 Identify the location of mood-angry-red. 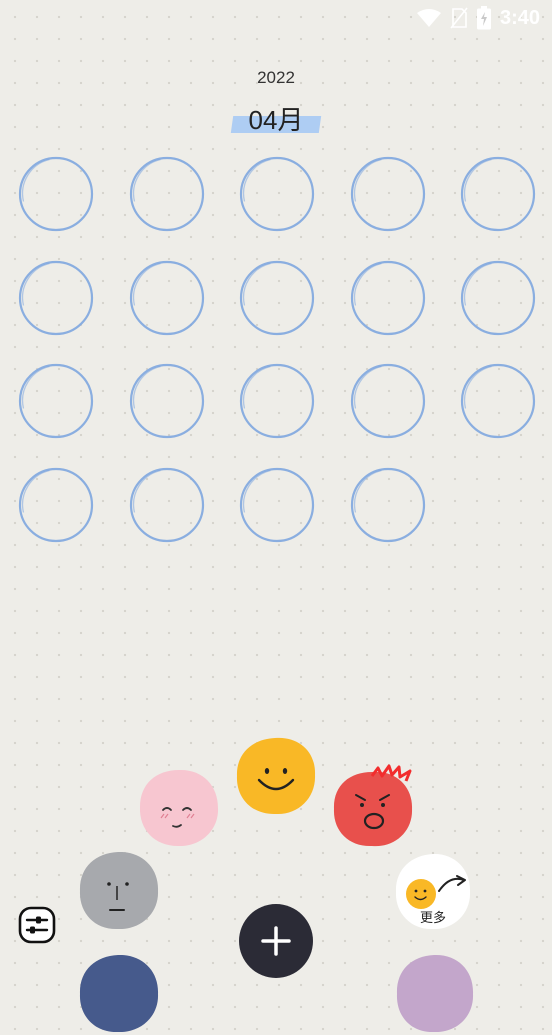
(374, 806).